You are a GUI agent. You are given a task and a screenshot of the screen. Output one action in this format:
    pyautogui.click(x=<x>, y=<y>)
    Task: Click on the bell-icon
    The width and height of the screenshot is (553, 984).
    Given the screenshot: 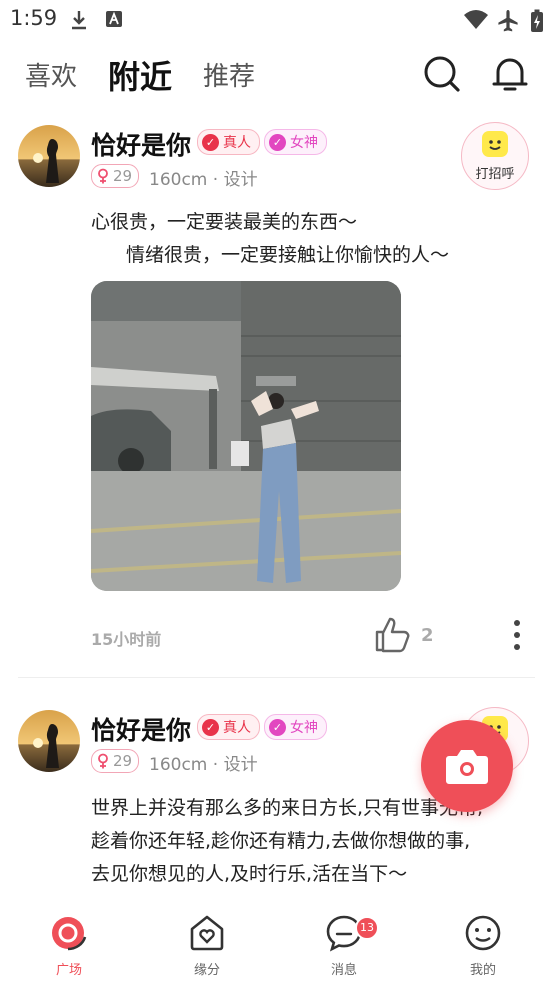 What is the action you would take?
    pyautogui.click(x=510, y=74)
    